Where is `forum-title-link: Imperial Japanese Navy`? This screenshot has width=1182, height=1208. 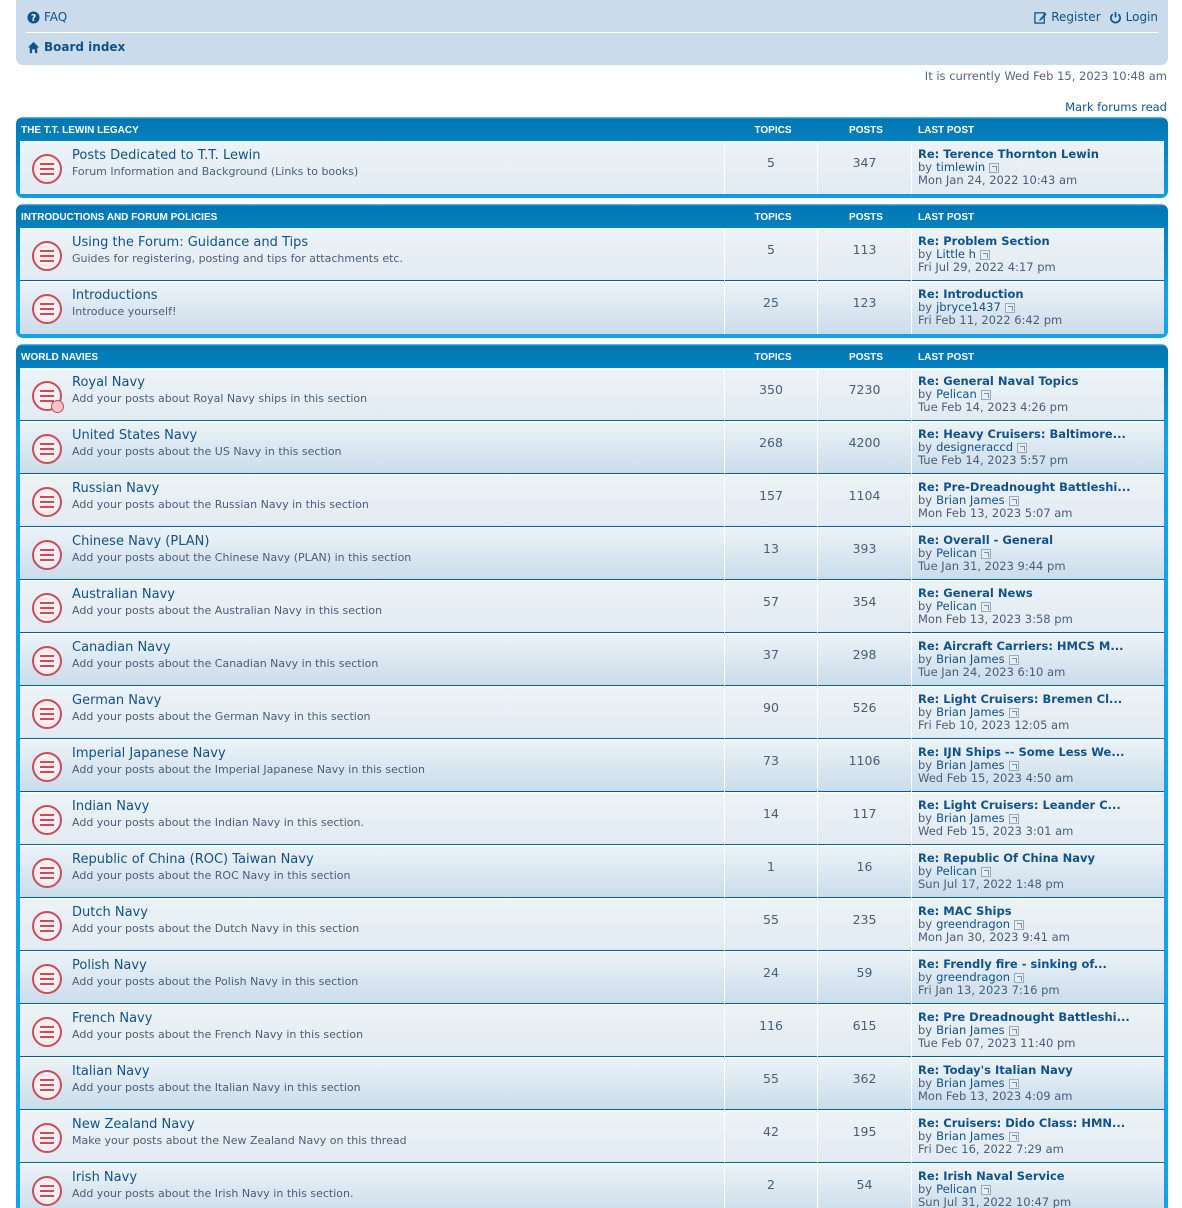
forum-title-link: Imperial Japanese Navy is located at coordinates (149, 753).